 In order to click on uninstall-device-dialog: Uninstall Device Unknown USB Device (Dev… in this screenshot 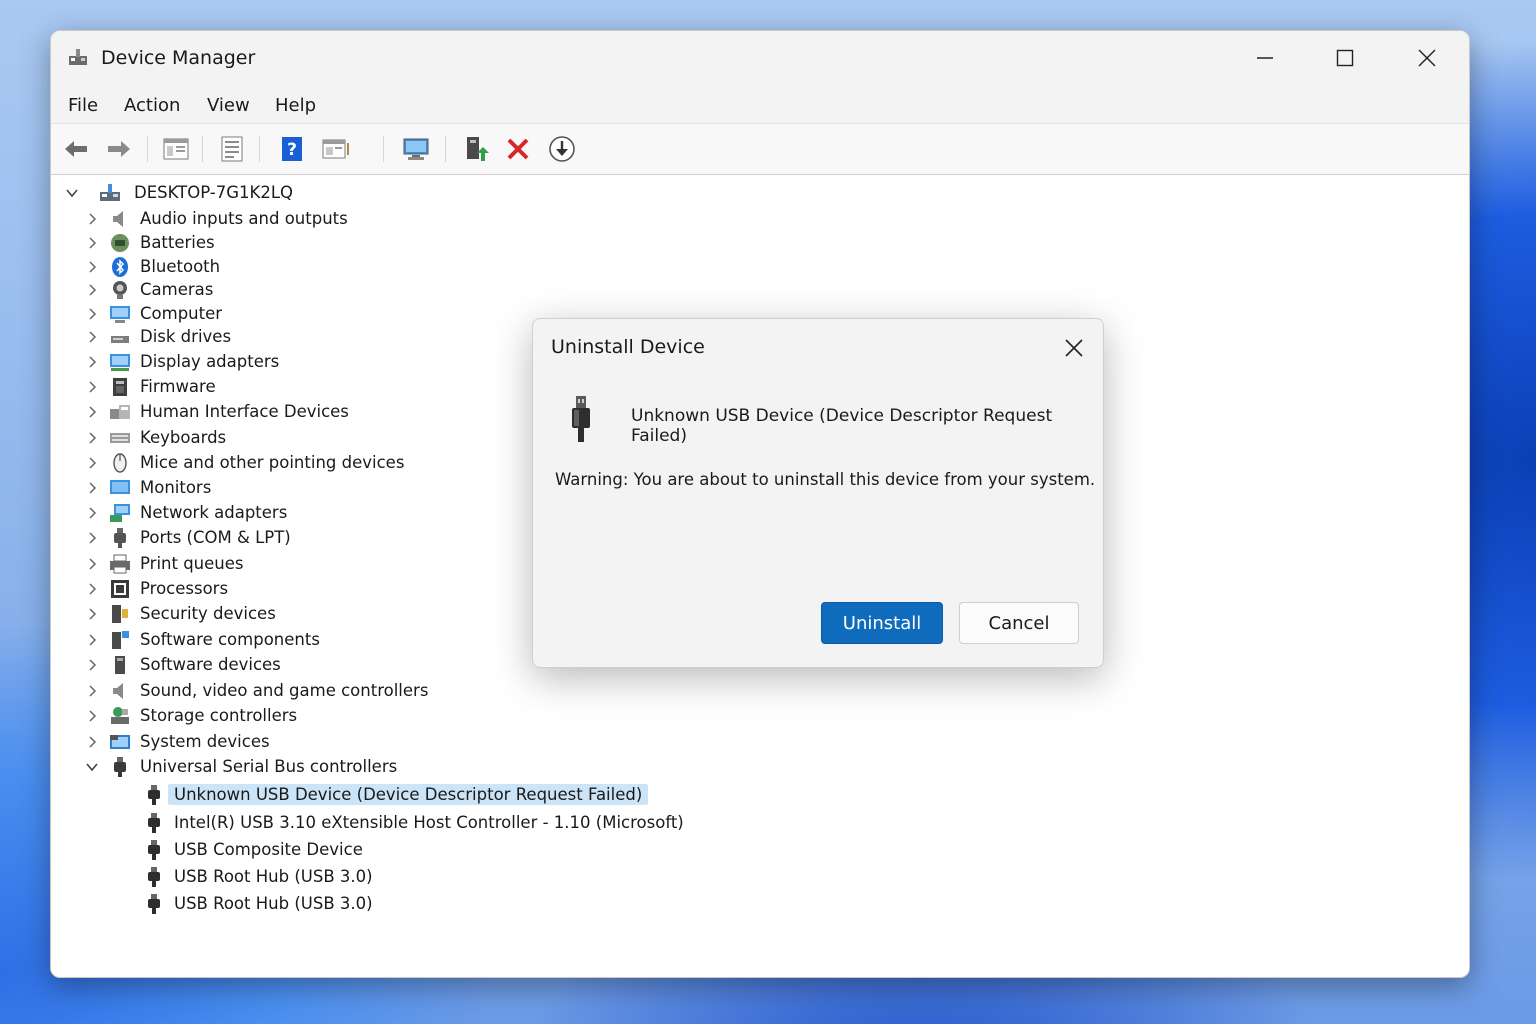, I will do `click(818, 493)`.